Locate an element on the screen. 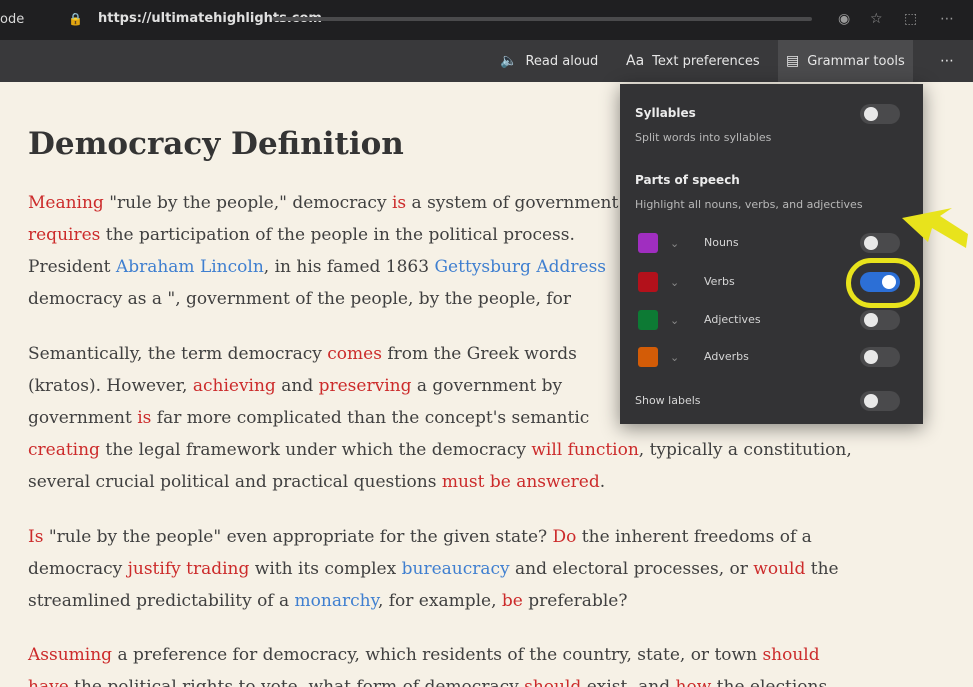 The width and height of the screenshot is (973, 687). highlighted-verb: preserving is located at coordinates (365, 386).